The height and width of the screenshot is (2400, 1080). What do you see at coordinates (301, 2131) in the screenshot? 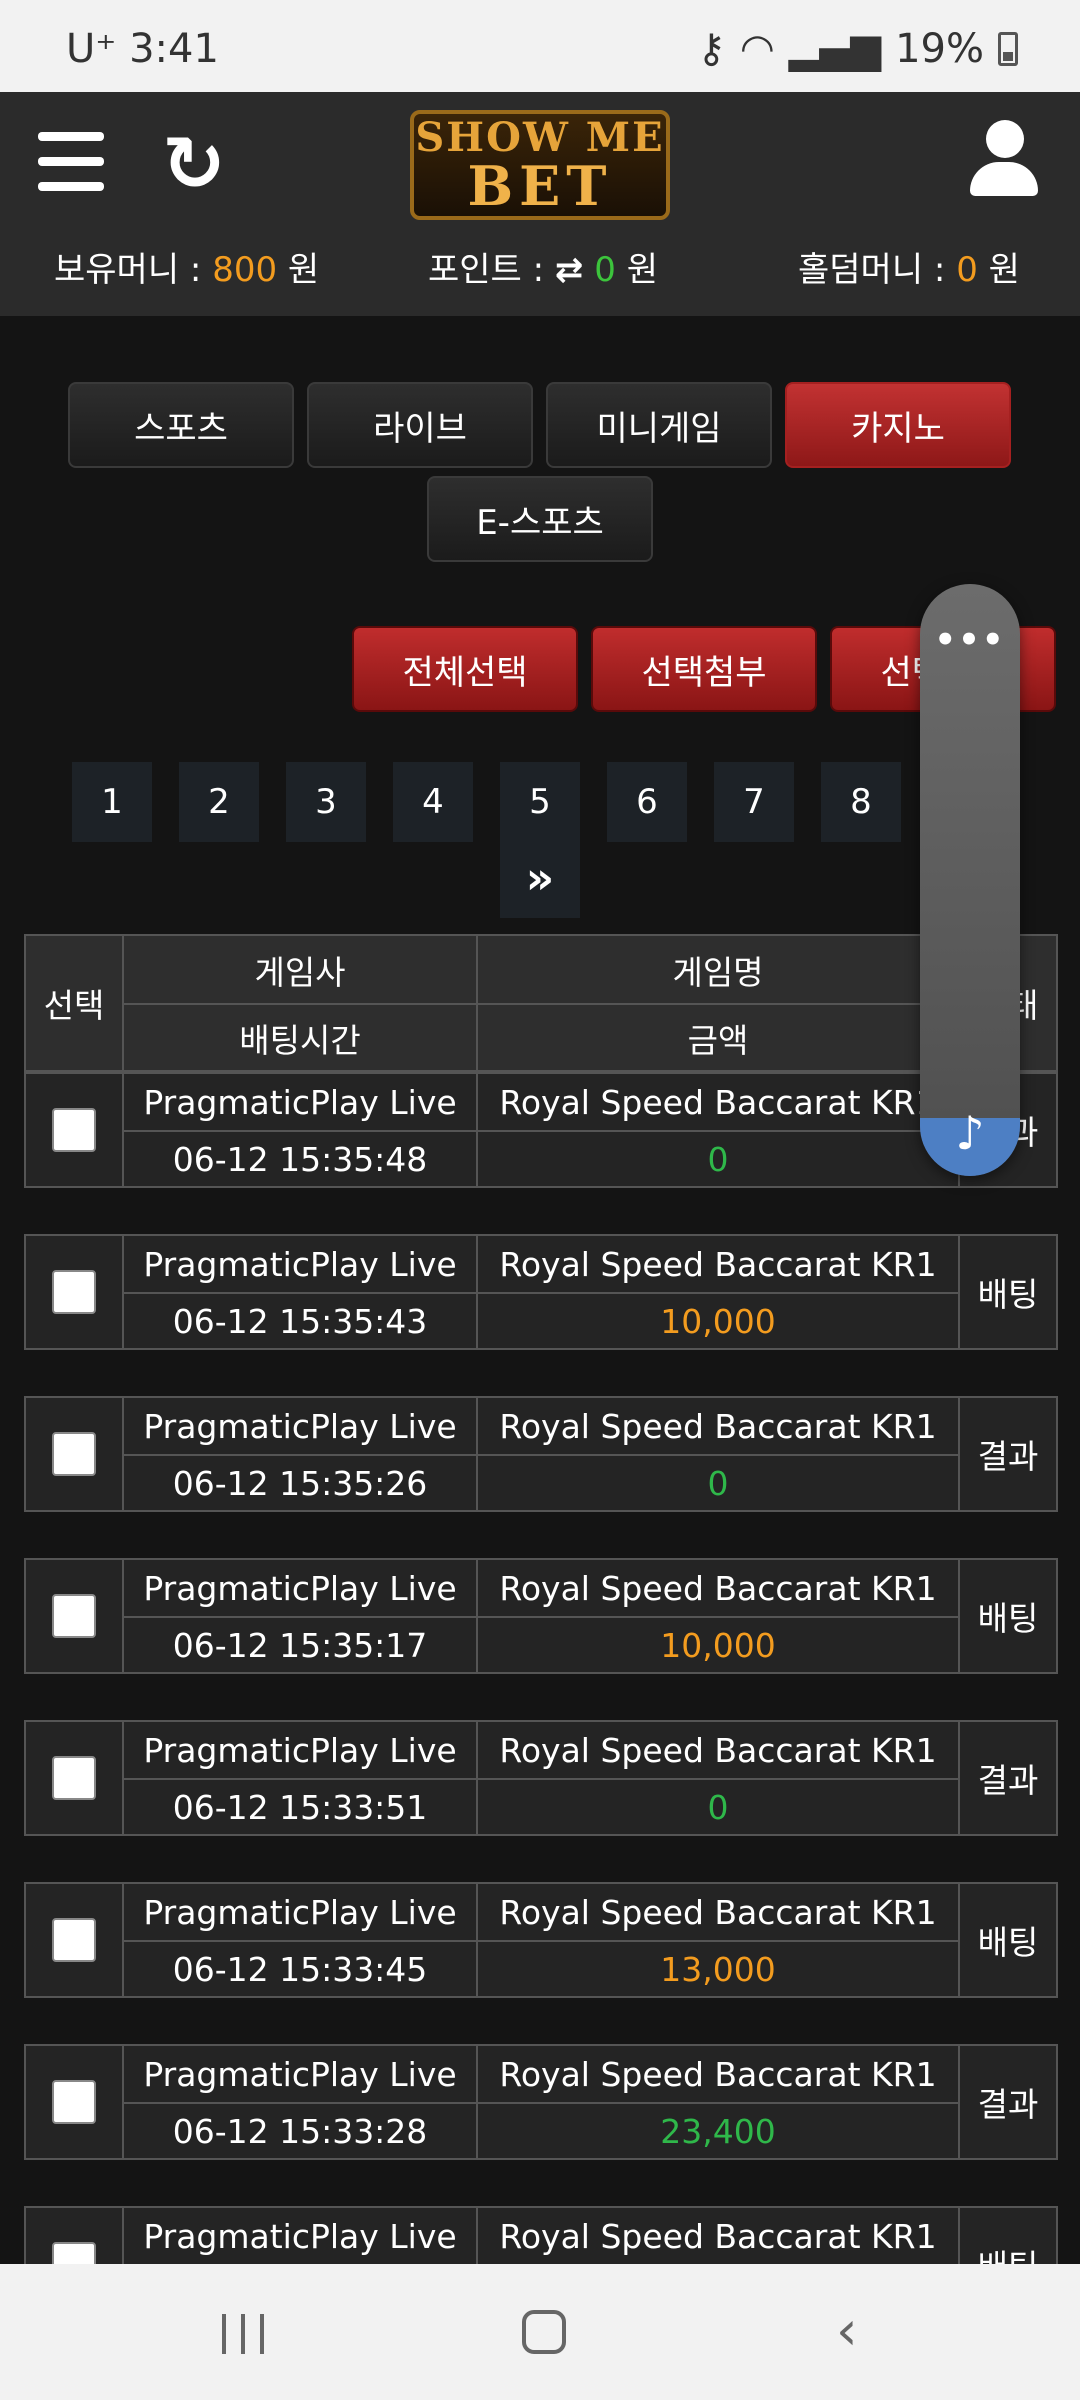
I see `row-time: 06-12 15:33:28` at bounding box center [301, 2131].